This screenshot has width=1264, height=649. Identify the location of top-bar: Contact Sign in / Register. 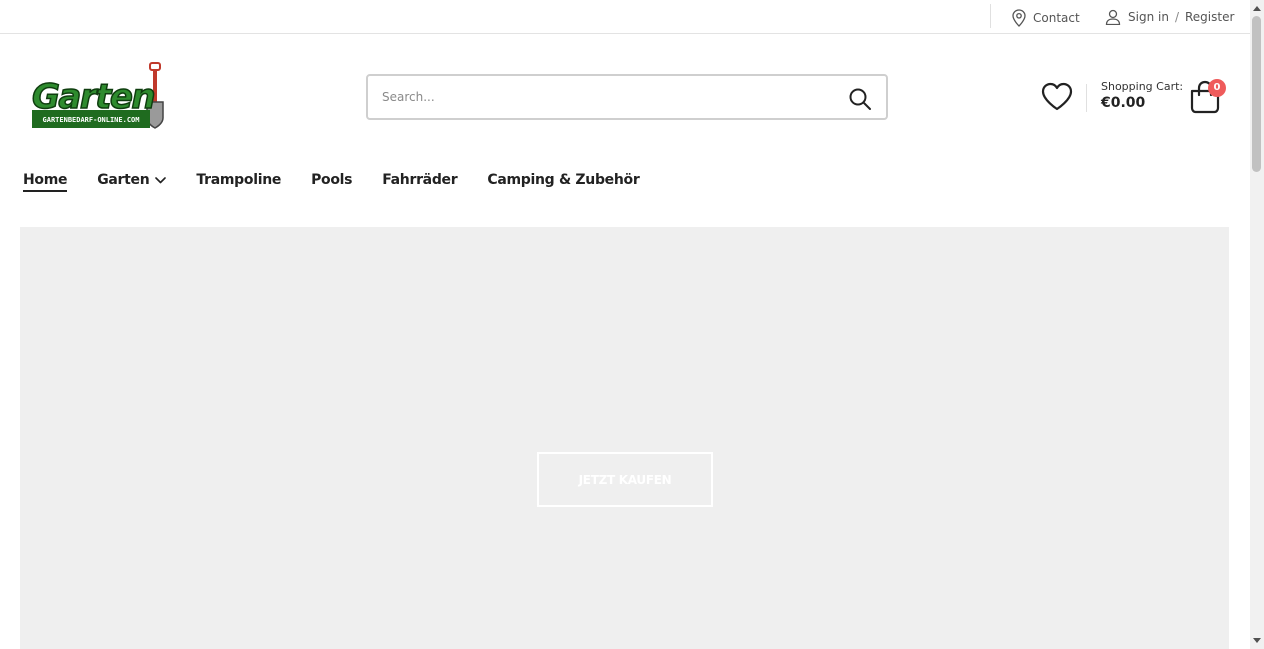
(625, 17).